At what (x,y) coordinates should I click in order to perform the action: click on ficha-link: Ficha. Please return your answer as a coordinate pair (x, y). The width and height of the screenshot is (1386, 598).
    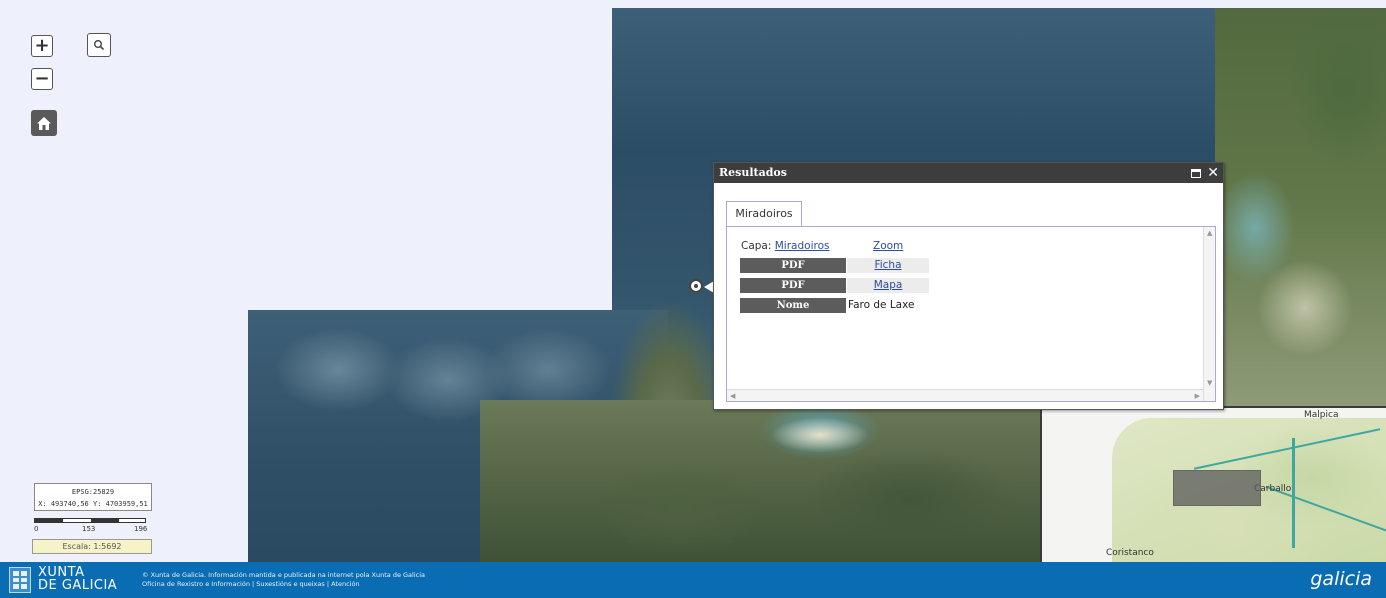
    Looking at the image, I should click on (887, 265).